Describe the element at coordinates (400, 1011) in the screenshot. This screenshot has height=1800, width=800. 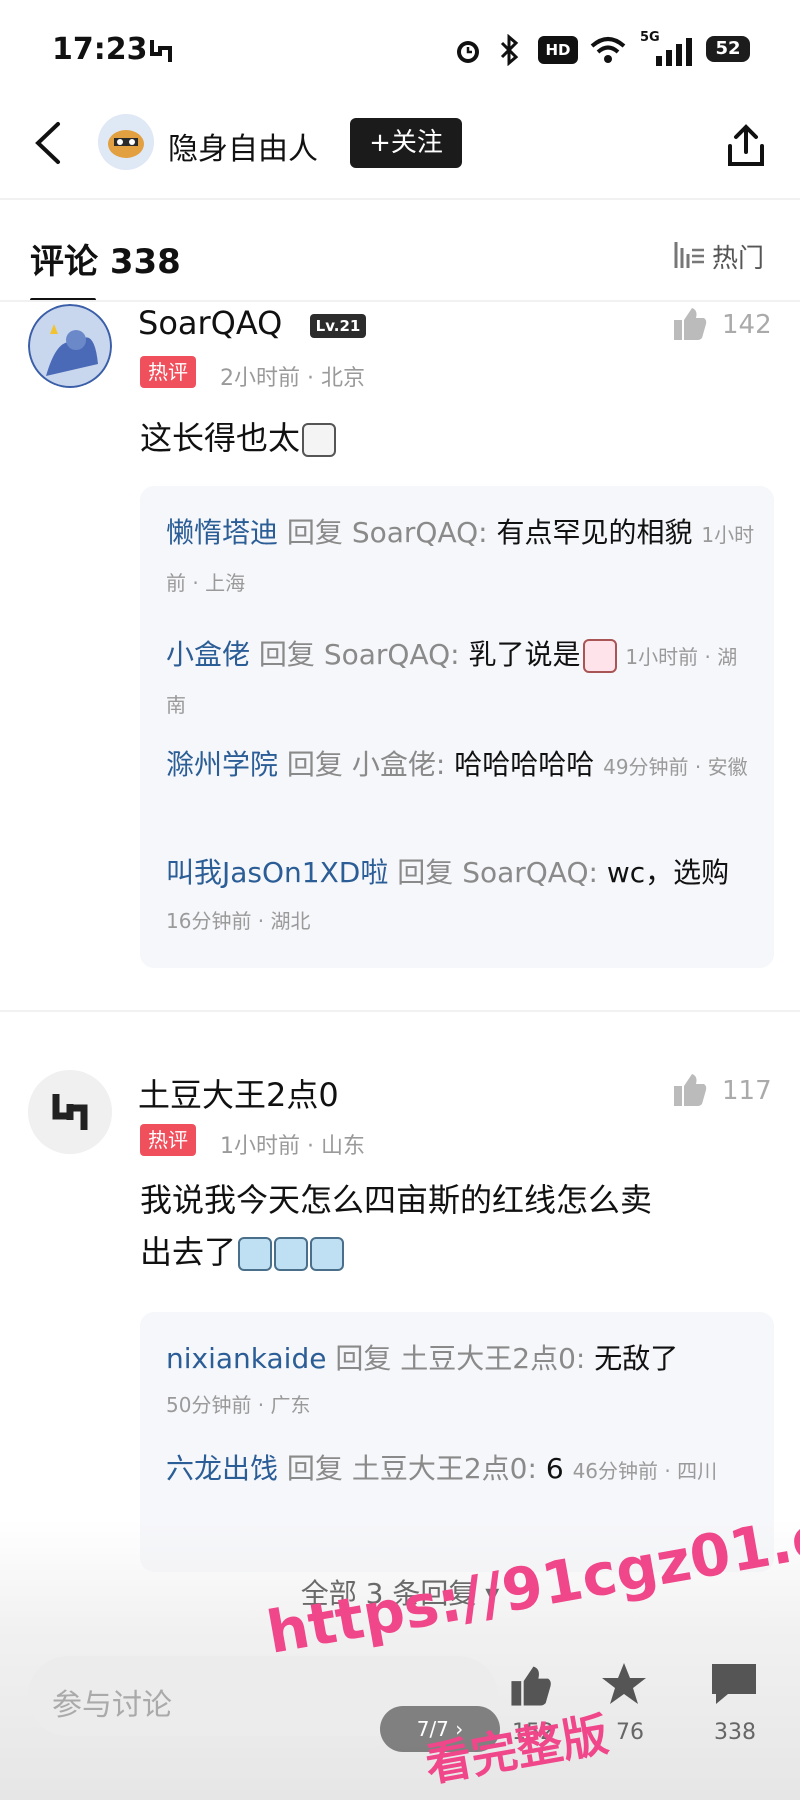
I see `comment-divider` at that location.